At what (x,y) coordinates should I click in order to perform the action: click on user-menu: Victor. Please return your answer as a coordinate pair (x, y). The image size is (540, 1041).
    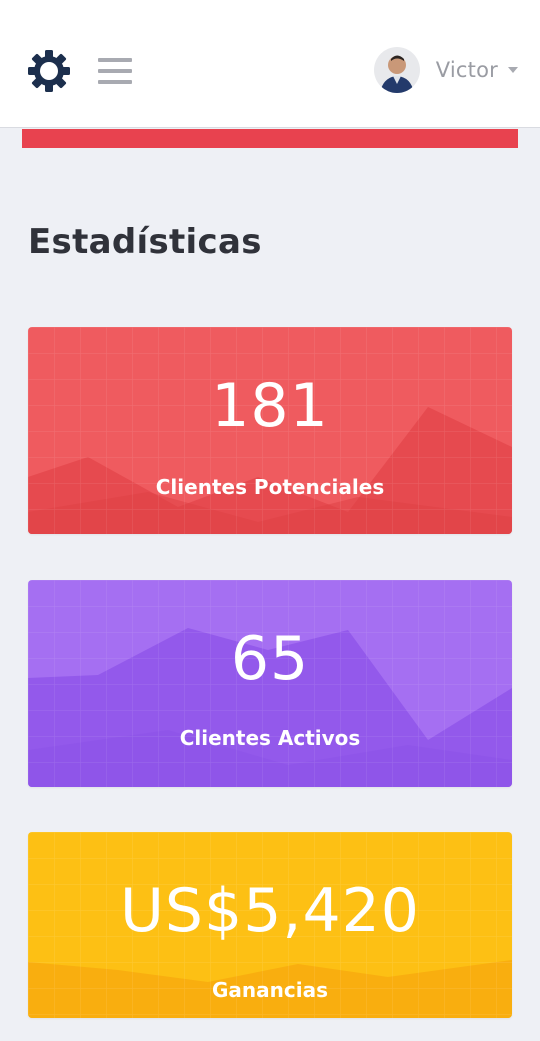
    Looking at the image, I should click on (445, 70).